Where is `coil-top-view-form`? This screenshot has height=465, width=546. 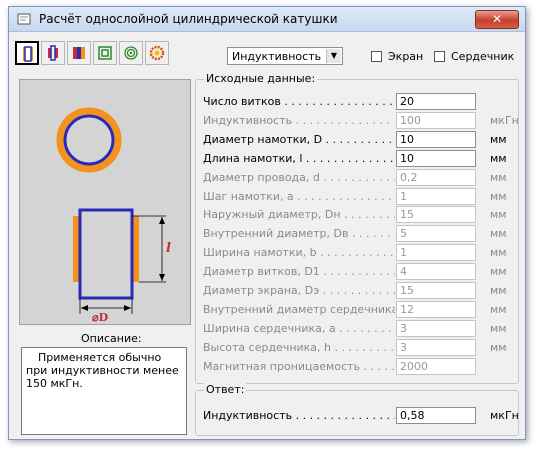
coil-top-view-form is located at coordinates (89, 140).